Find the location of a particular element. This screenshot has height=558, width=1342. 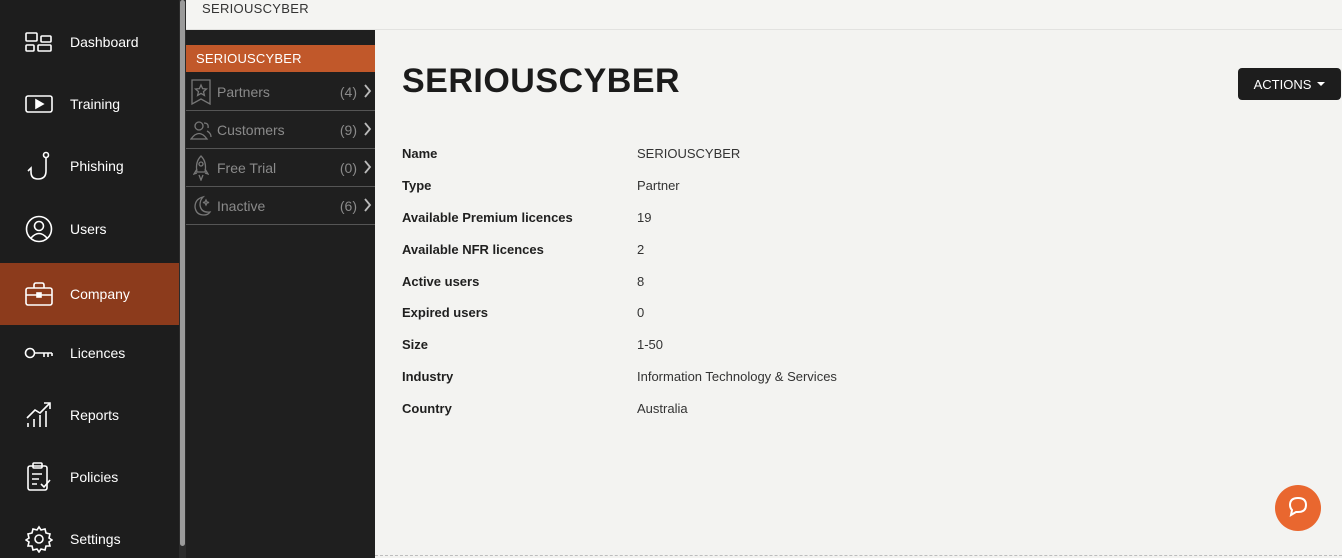

detail-row: Active users 8 is located at coordinates (752, 283).